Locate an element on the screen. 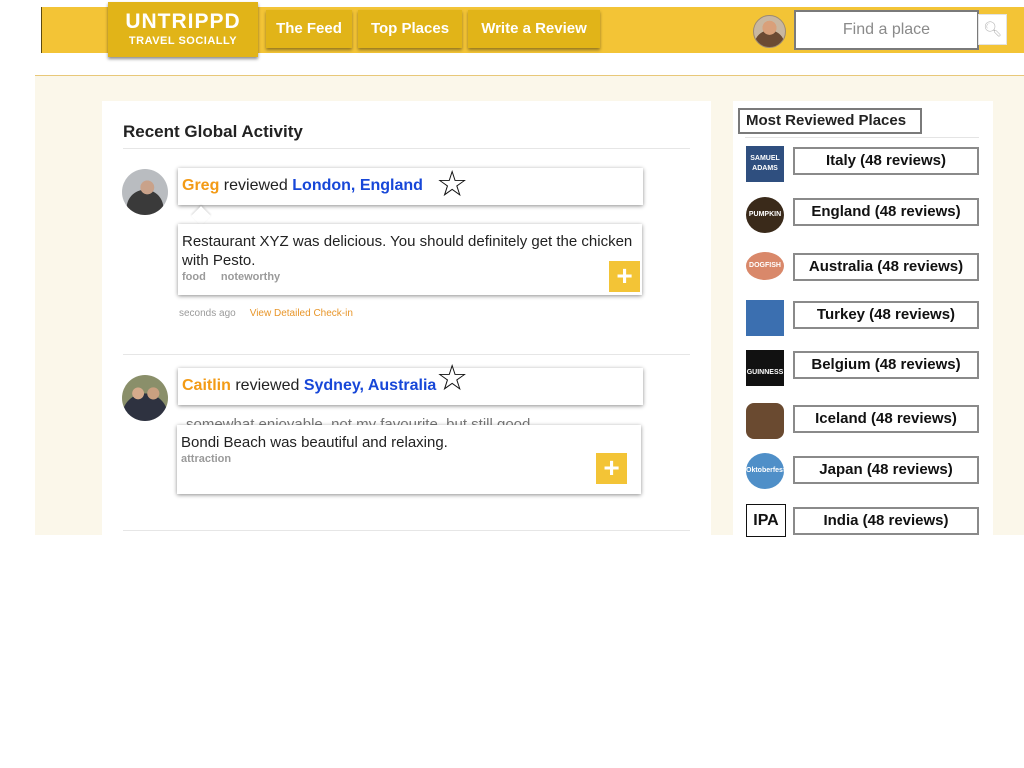 This screenshot has width=1024, height=768. place-thumbnail: Oktoberfest is located at coordinates (765, 471).